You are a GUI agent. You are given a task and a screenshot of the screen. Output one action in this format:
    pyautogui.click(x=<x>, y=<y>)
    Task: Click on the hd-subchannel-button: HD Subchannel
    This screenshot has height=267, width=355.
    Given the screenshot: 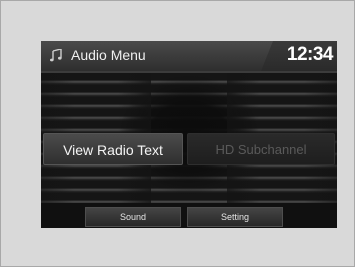 What is the action you would take?
    pyautogui.click(x=261, y=149)
    